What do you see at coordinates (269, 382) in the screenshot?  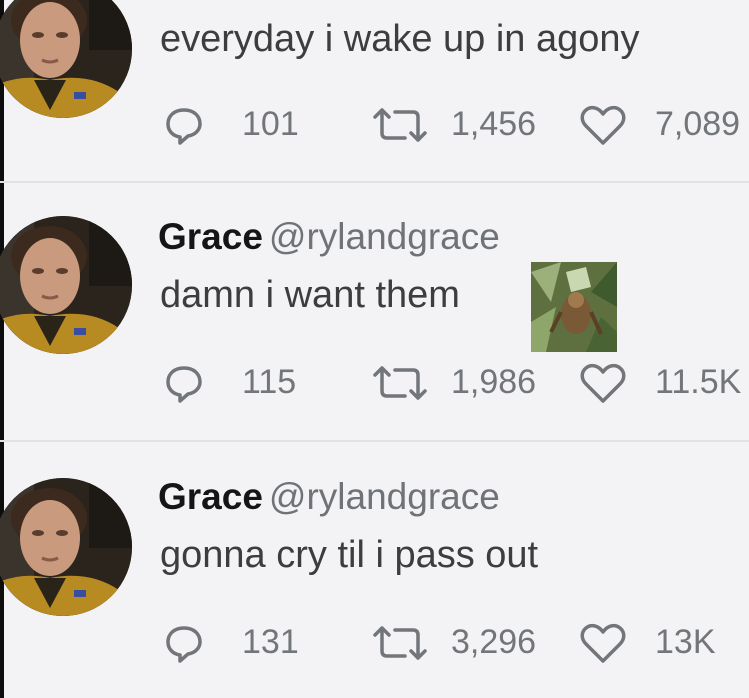 I see `reply-count: 115` at bounding box center [269, 382].